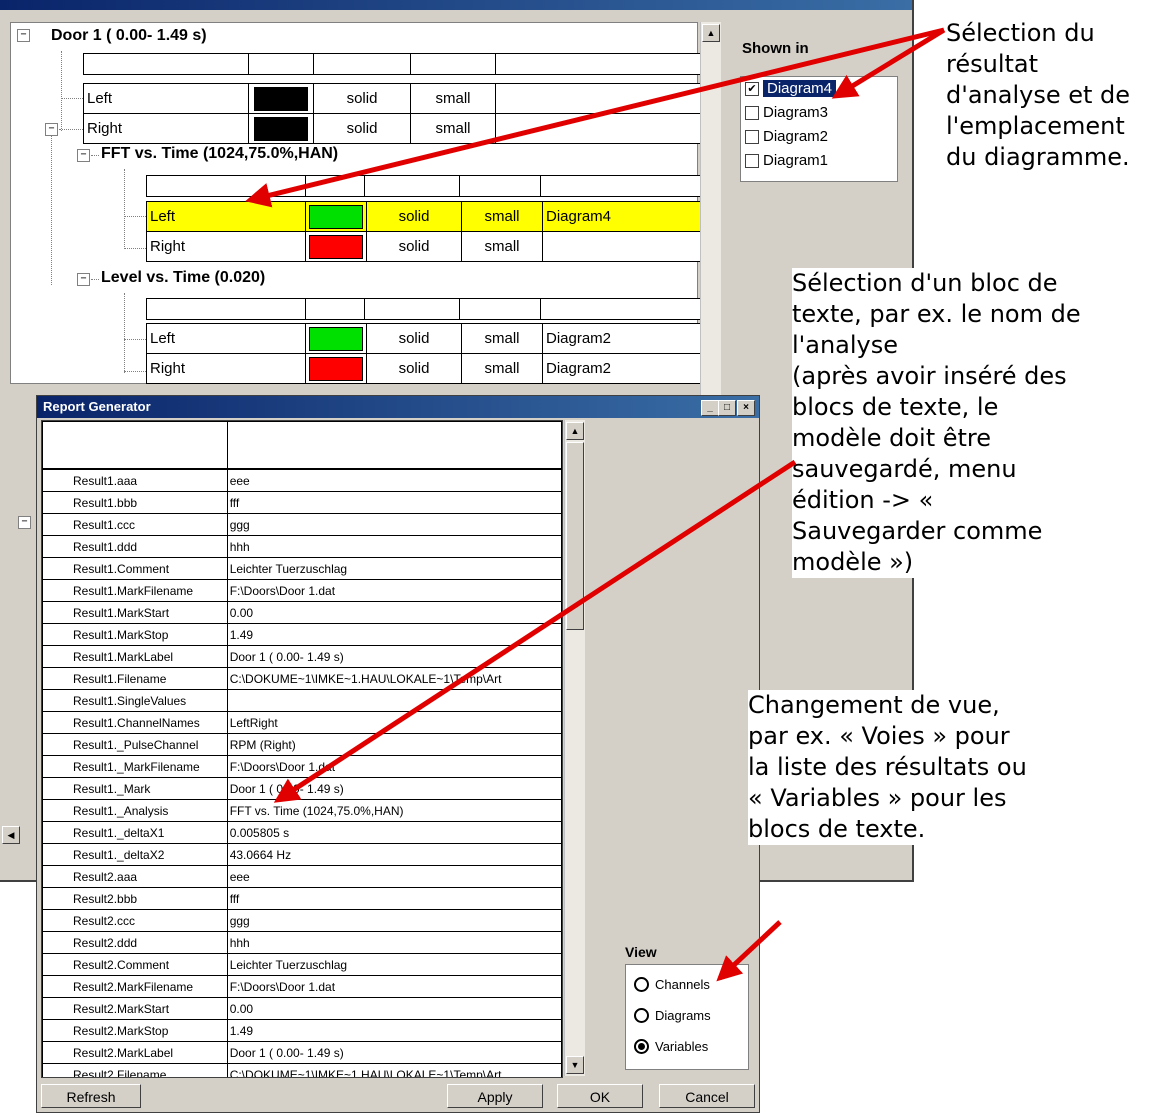 The image size is (1158, 1113). Describe the element at coordinates (888, 63) in the screenshot. I see `arrow-to-diagram4` at that location.